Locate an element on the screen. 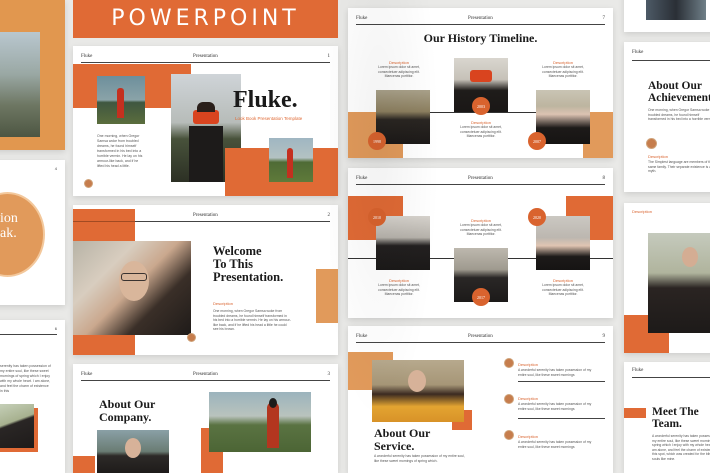  powerpoint-banner: POWERPOINT is located at coordinates (205, 19).